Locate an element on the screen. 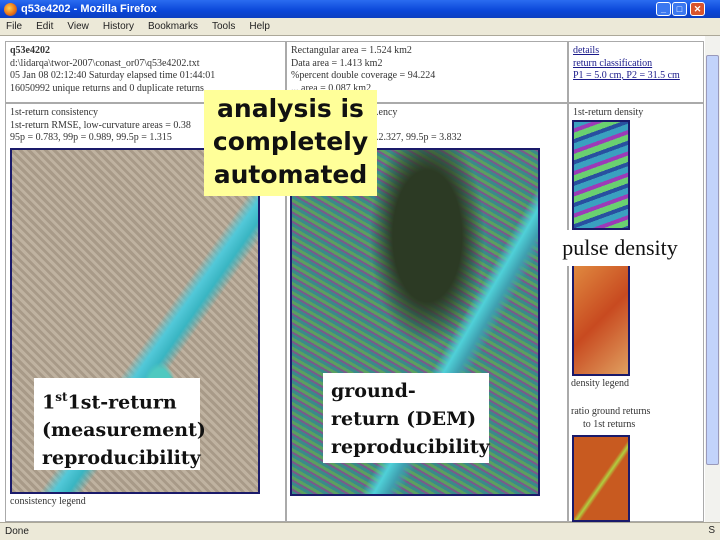 This screenshot has width=720, height=540. menu-history: History is located at coordinates (118, 26).